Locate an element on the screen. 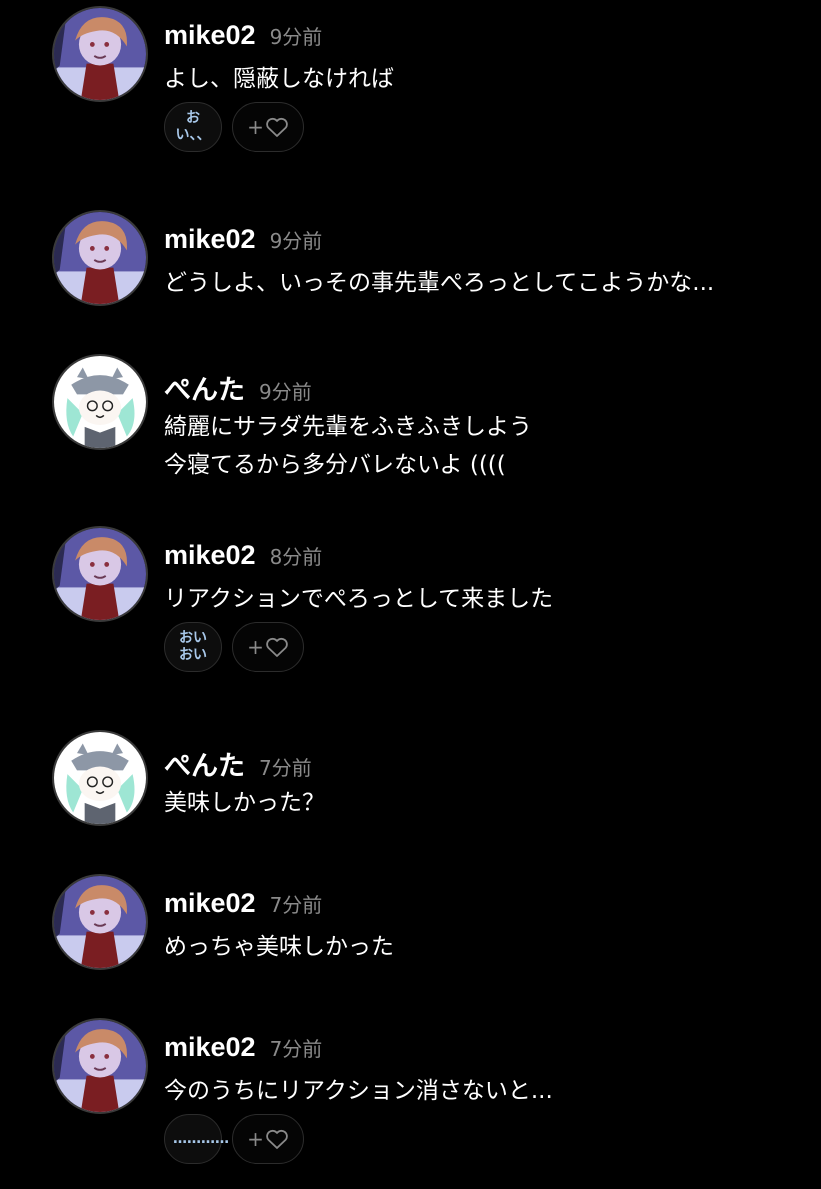 This screenshot has width=821, height=1189. comment-header: ぺんた 7分前 is located at coordinates (238, 763).